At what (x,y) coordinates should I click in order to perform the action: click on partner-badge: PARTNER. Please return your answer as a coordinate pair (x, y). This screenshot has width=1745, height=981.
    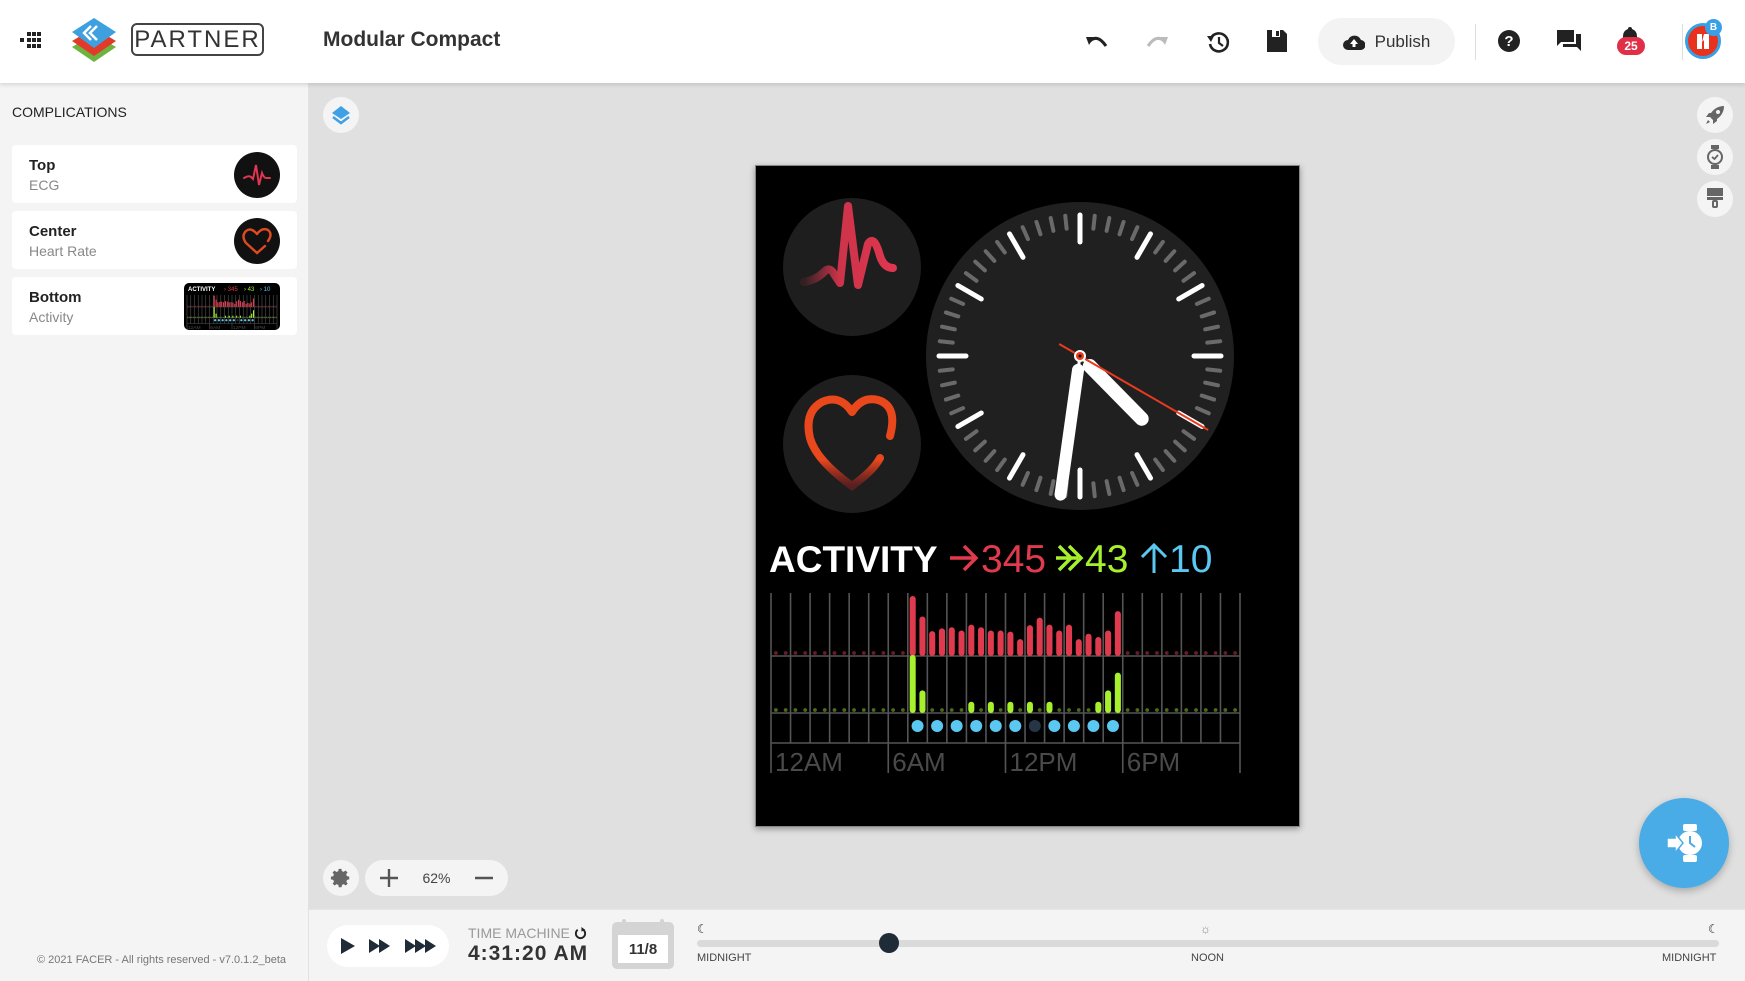
    Looking at the image, I should click on (197, 39).